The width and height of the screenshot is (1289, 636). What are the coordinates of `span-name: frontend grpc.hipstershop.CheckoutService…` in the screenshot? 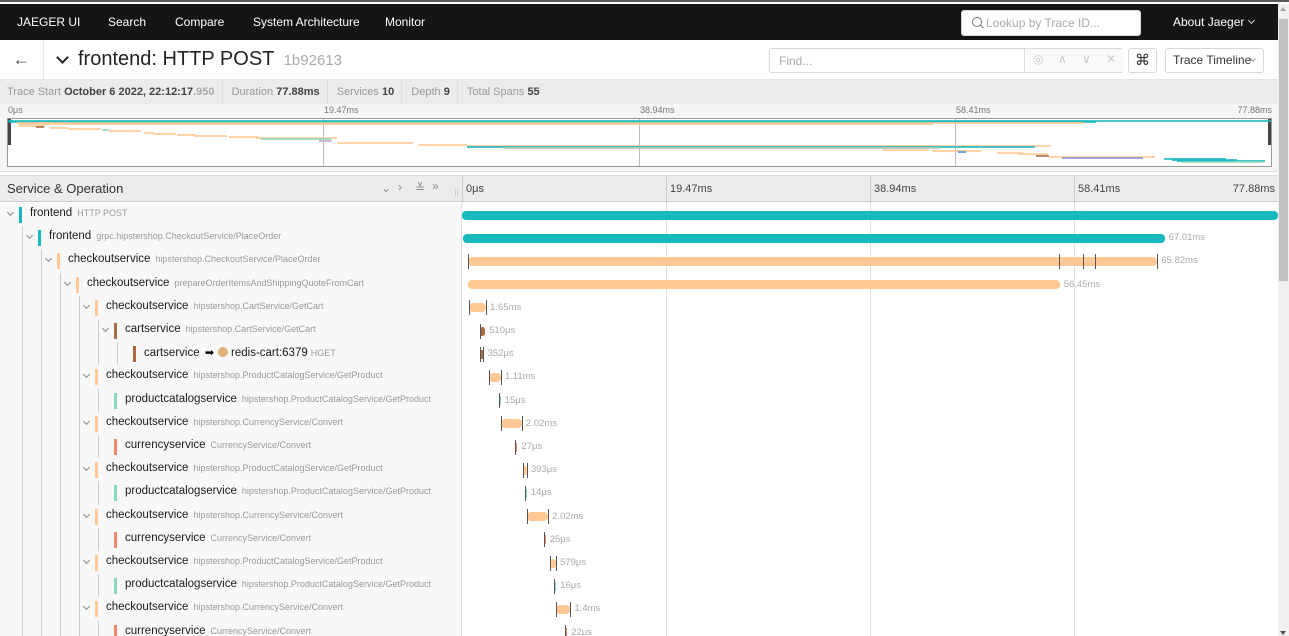 It's located at (165, 236).